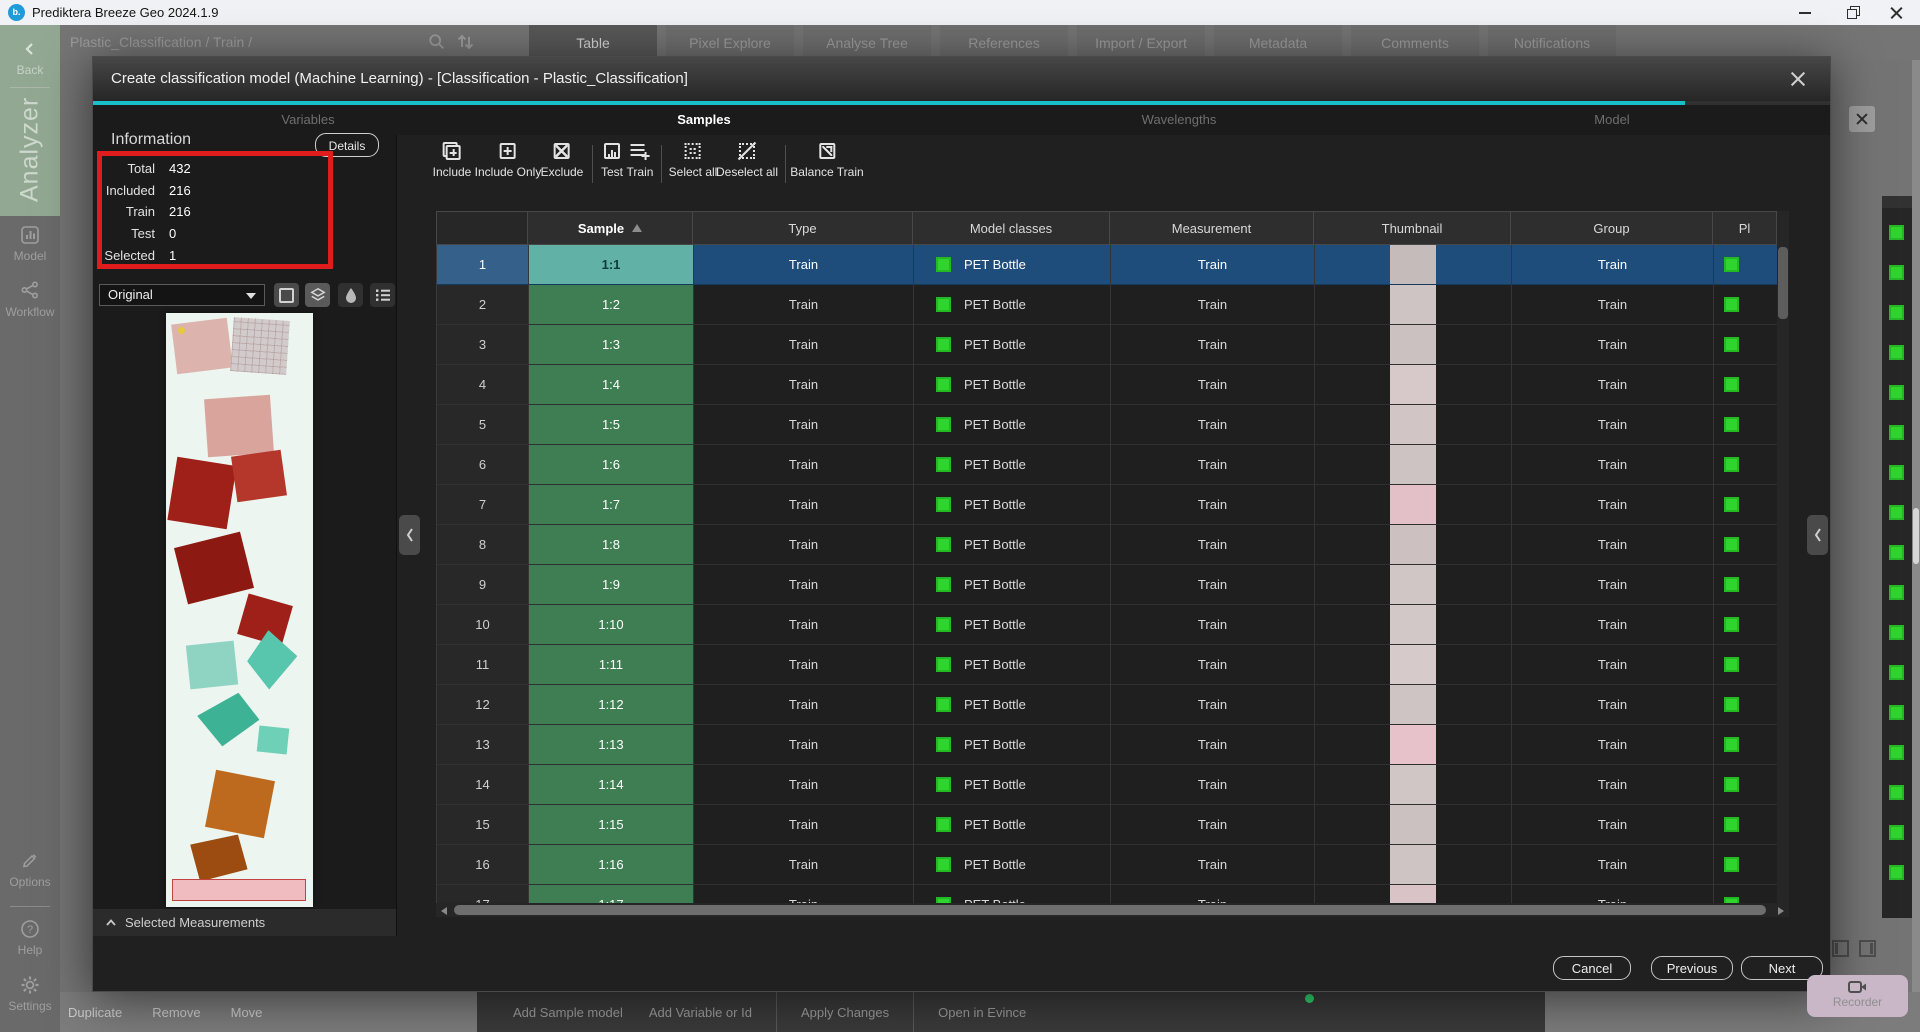 The image size is (1920, 1032). Describe the element at coordinates (317, 295) in the screenshot. I see `layers-view-button` at that location.